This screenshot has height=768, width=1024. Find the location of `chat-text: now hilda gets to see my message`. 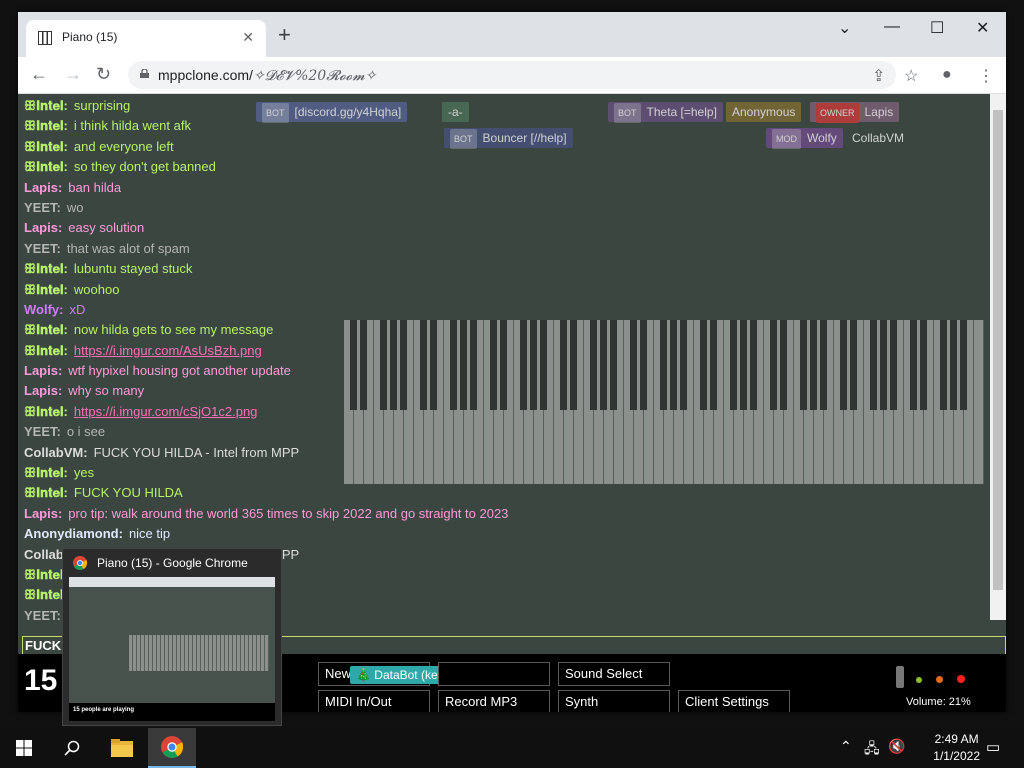

chat-text: now hilda gets to see my message is located at coordinates (173, 330).